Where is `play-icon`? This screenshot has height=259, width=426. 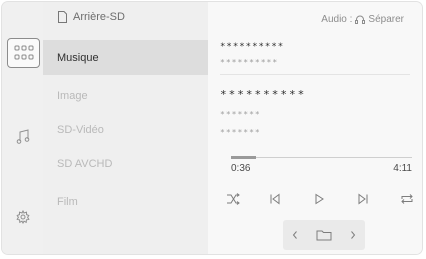
play-icon is located at coordinates (319, 199).